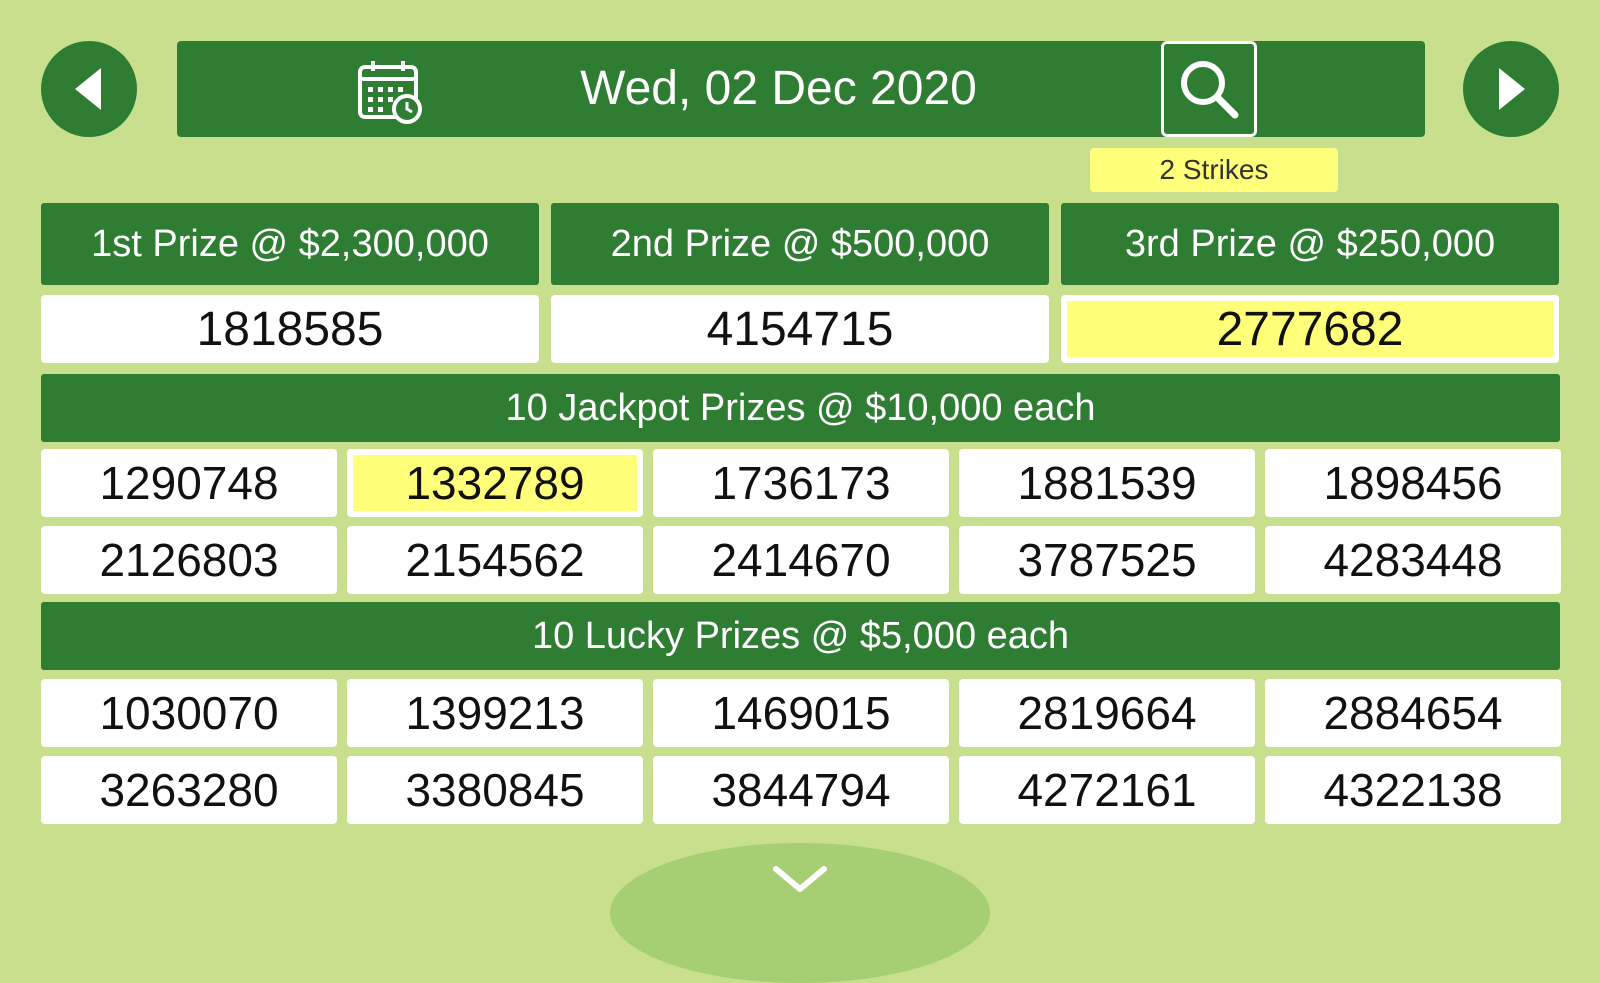 Image resolution: width=1600 pixels, height=983 pixels. What do you see at coordinates (390, 92) in the screenshot?
I see `calendar-clock-icon` at bounding box center [390, 92].